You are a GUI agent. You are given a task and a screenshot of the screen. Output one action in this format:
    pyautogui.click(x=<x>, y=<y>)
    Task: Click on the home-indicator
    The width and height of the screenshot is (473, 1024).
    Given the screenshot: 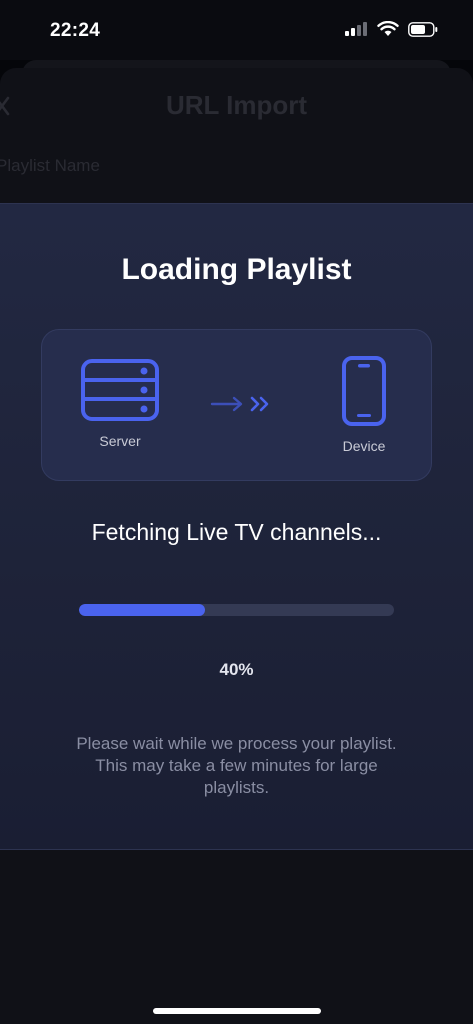 What is the action you would take?
    pyautogui.click(x=237, y=1011)
    